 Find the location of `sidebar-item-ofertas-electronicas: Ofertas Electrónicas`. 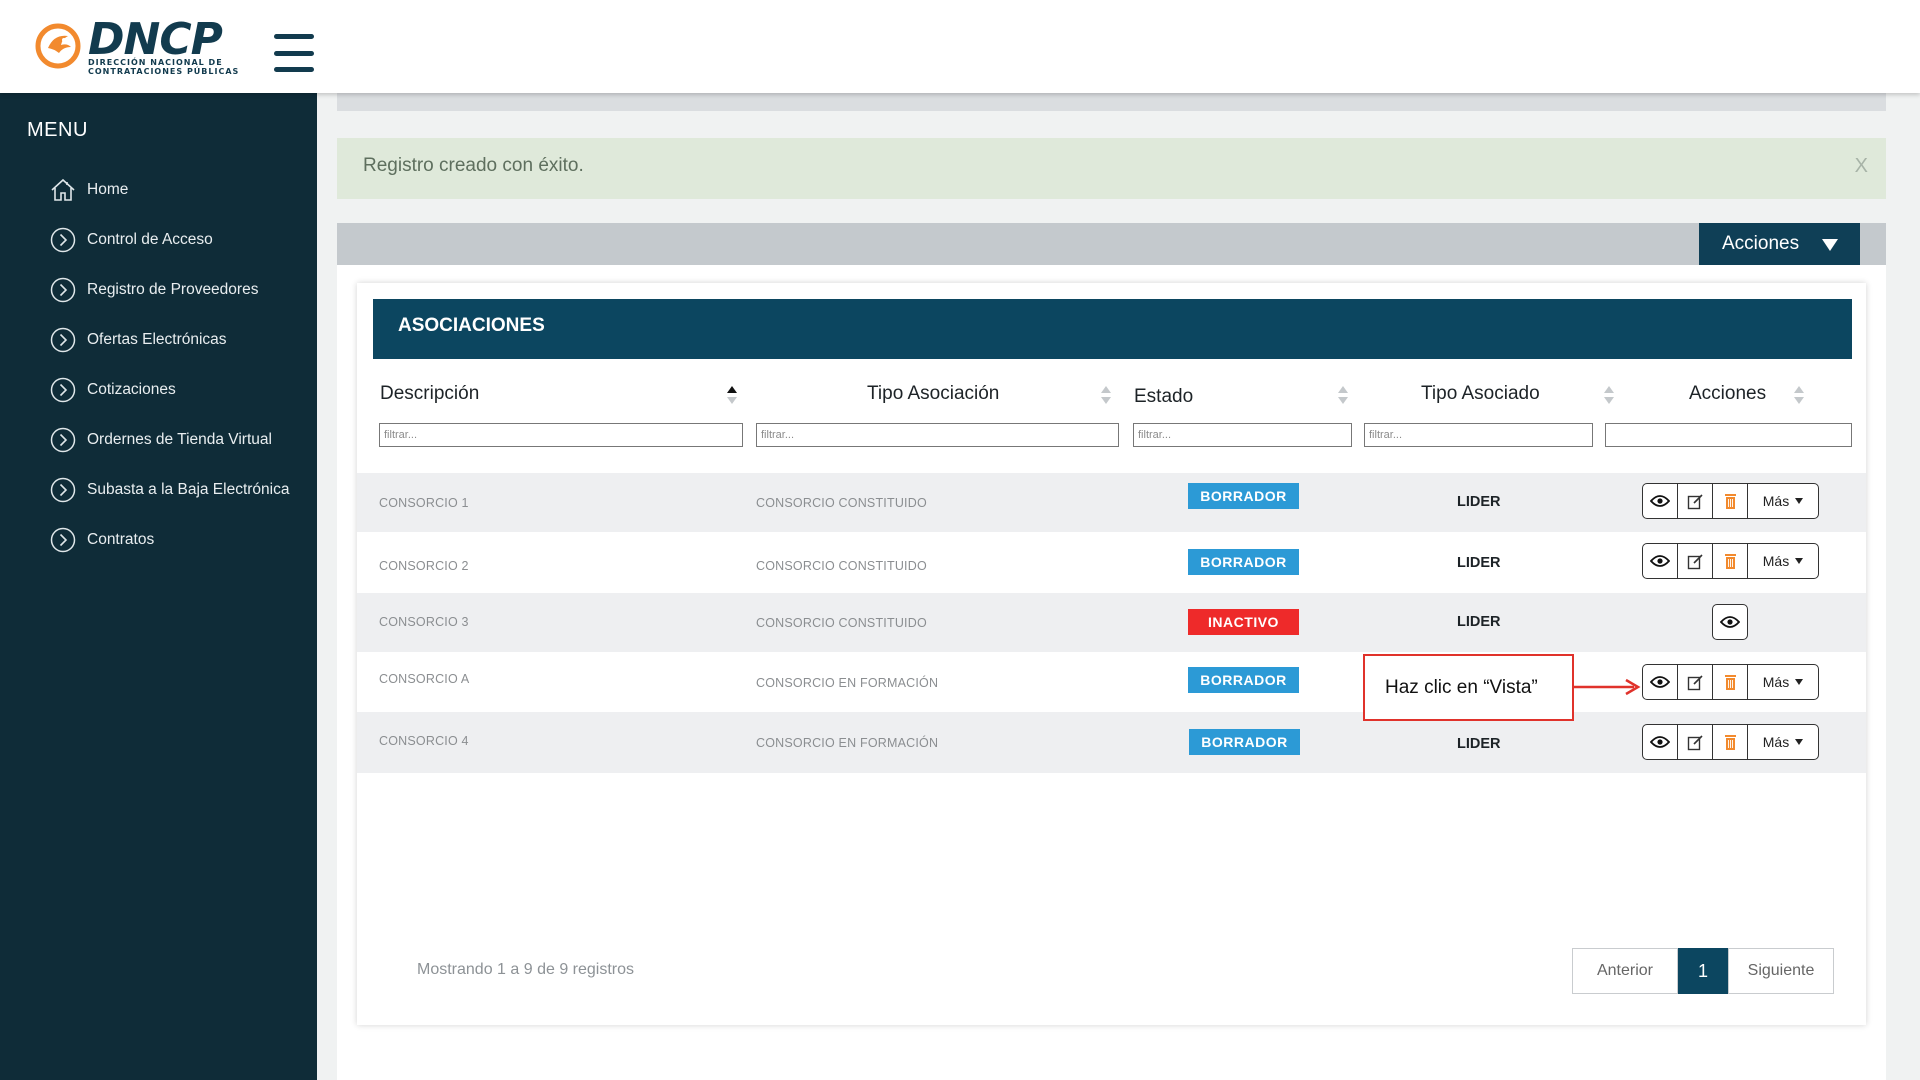

sidebar-item-ofertas-electronicas: Ofertas Electrónicas is located at coordinates (138, 340).